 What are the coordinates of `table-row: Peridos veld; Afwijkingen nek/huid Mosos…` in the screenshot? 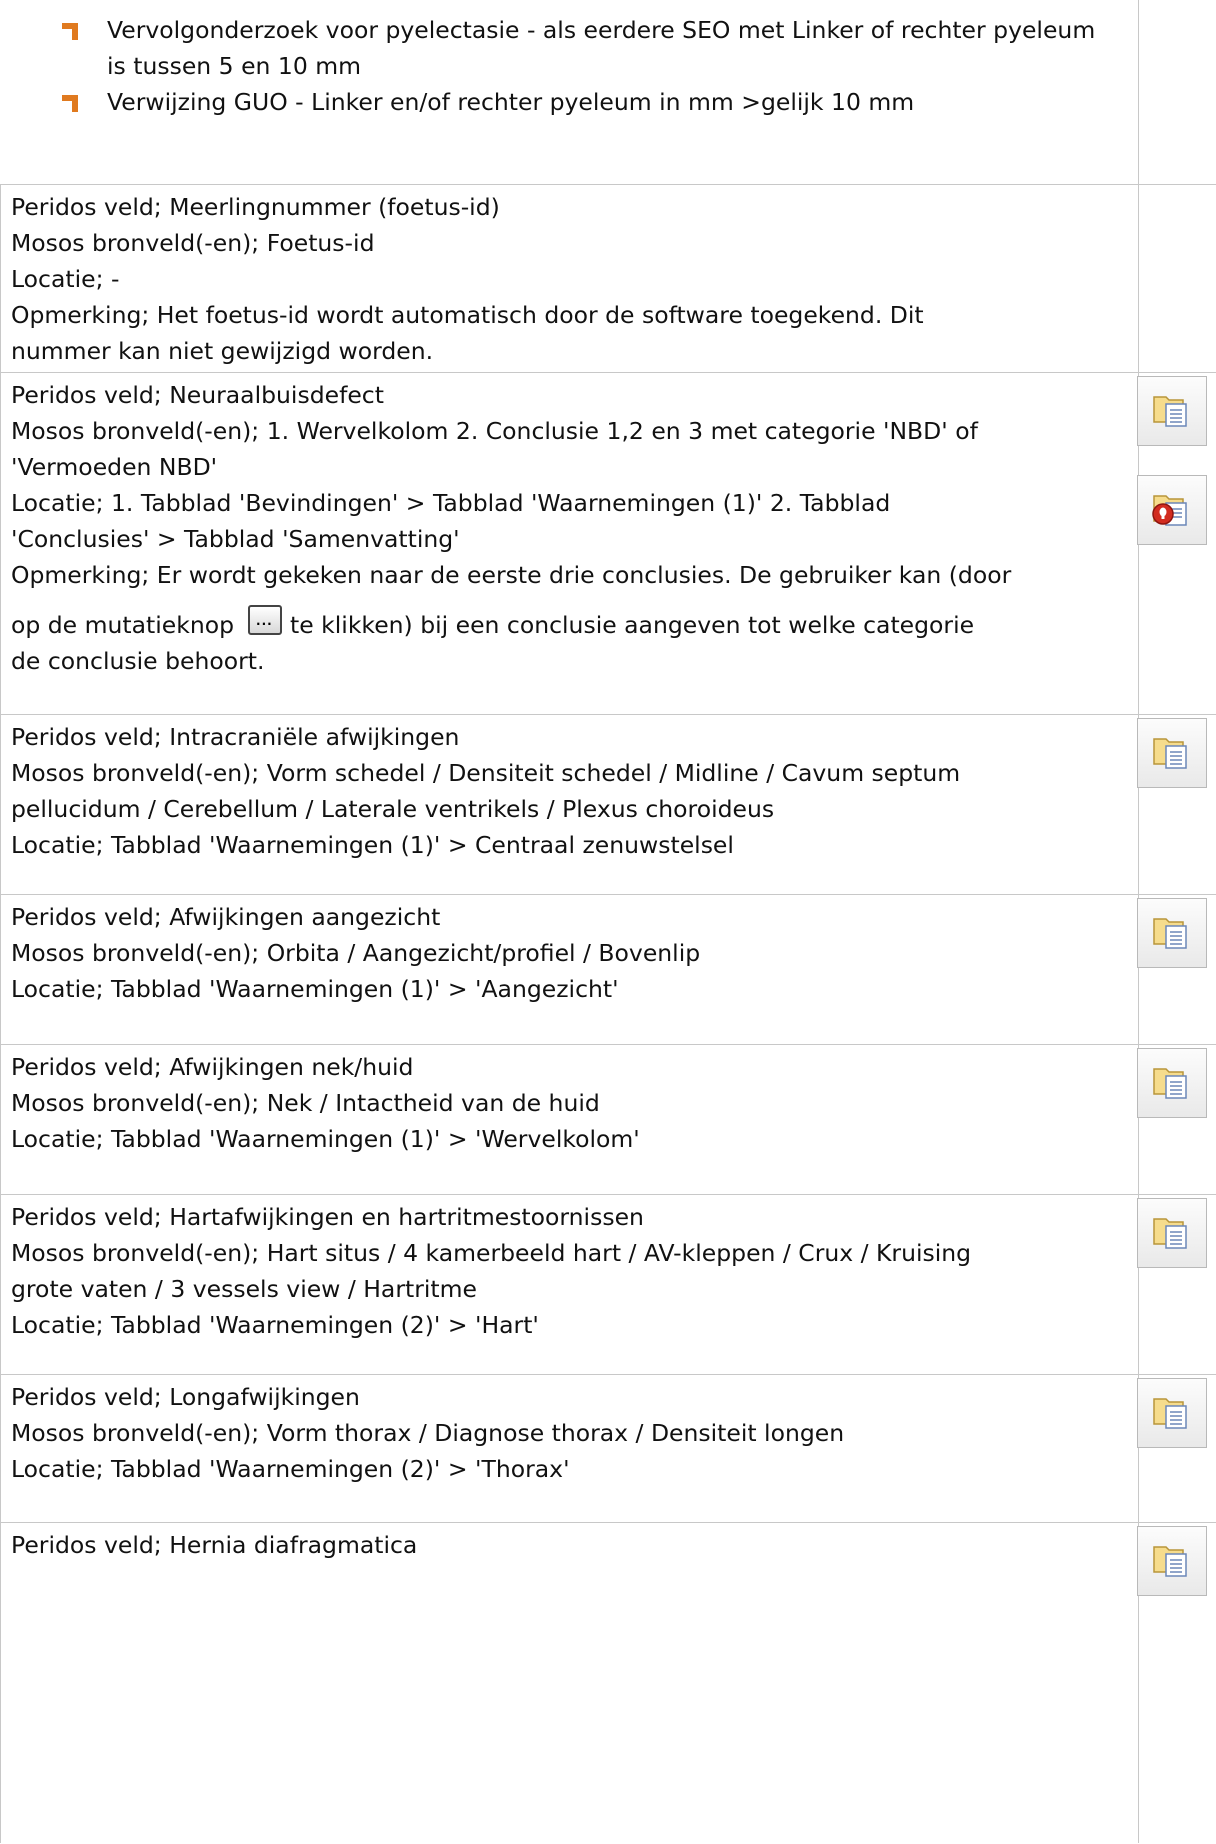 It's located at (608, 1119).